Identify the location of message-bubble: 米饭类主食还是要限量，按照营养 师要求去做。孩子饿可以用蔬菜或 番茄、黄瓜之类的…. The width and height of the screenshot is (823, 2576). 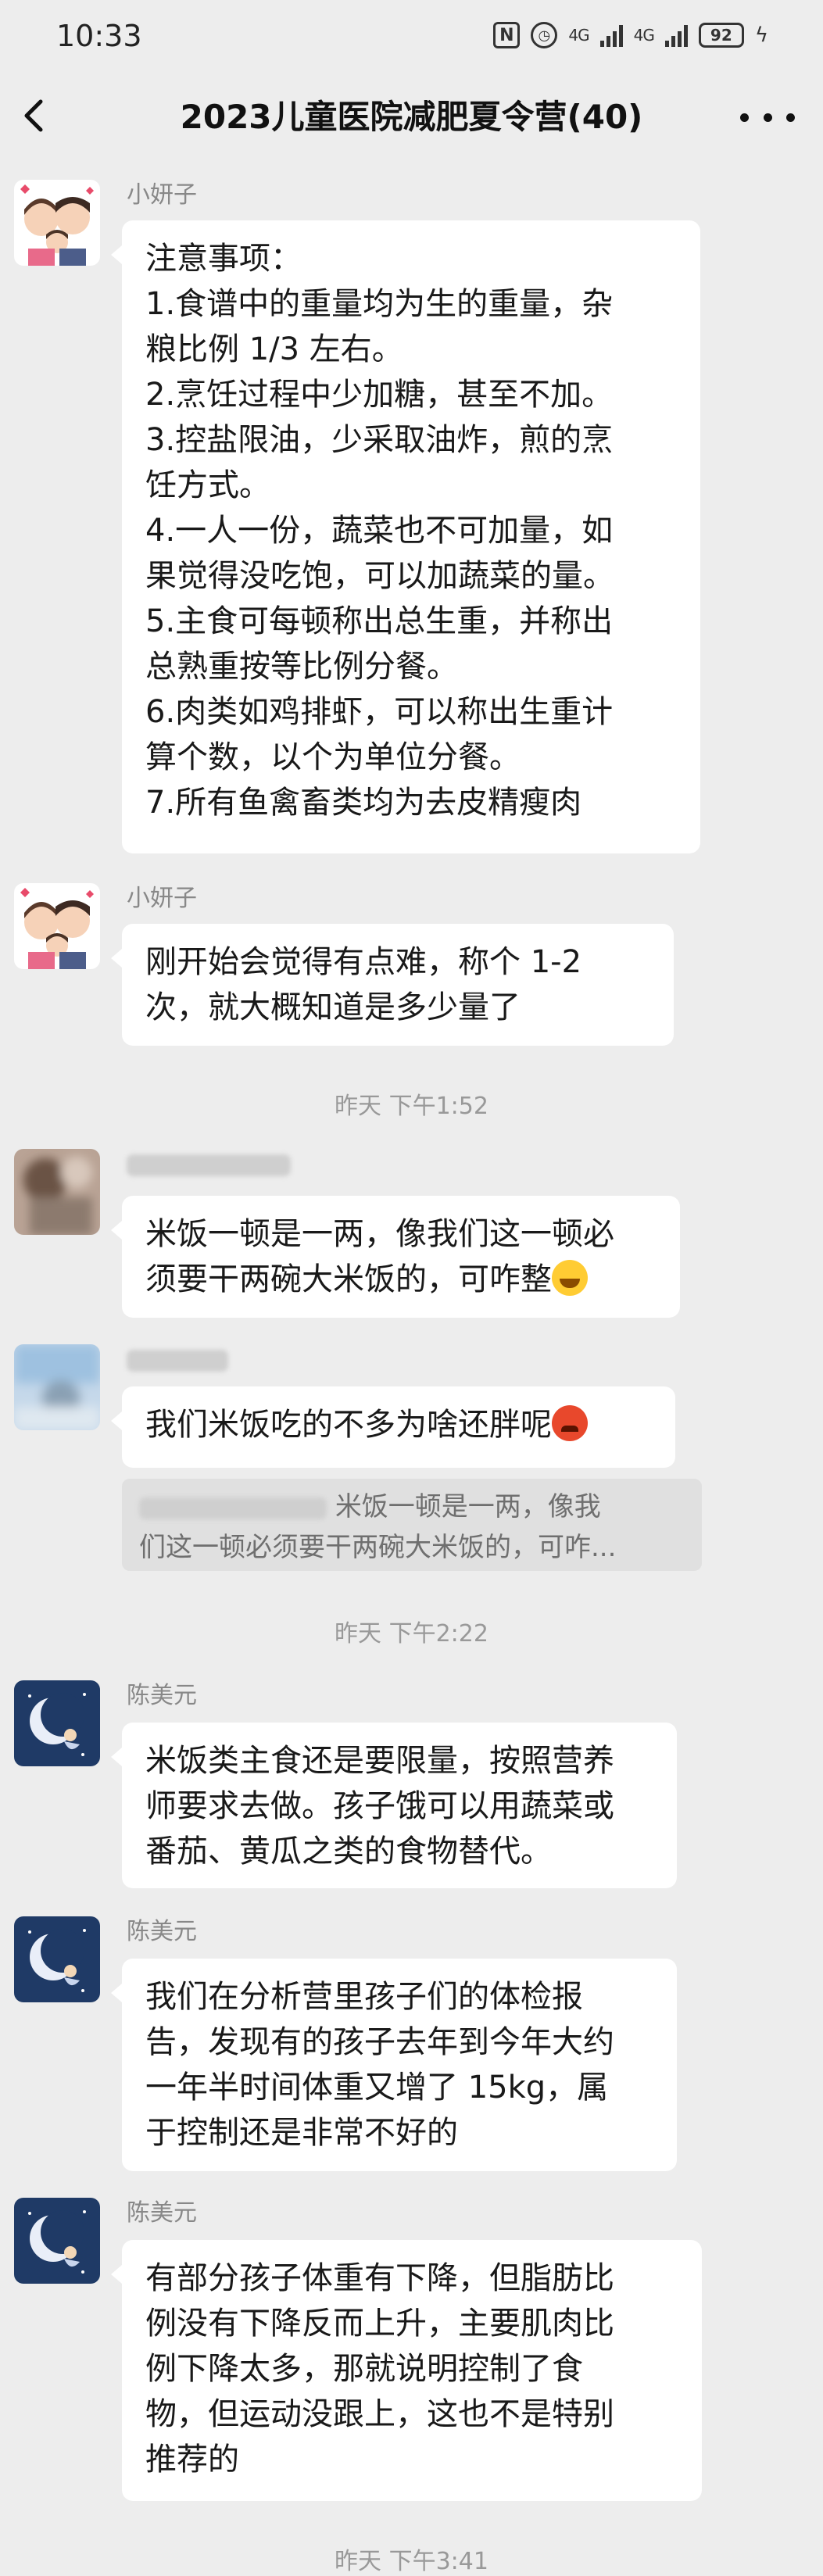
(394, 1805).